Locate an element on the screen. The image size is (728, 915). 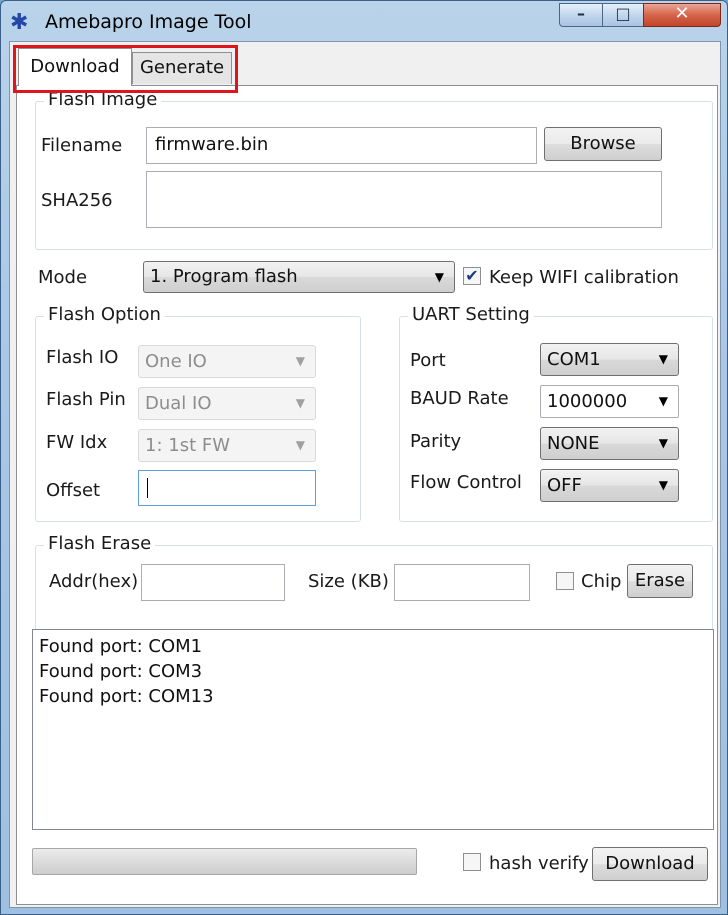
flash-image-group-title: Flash Image is located at coordinates (103, 100).